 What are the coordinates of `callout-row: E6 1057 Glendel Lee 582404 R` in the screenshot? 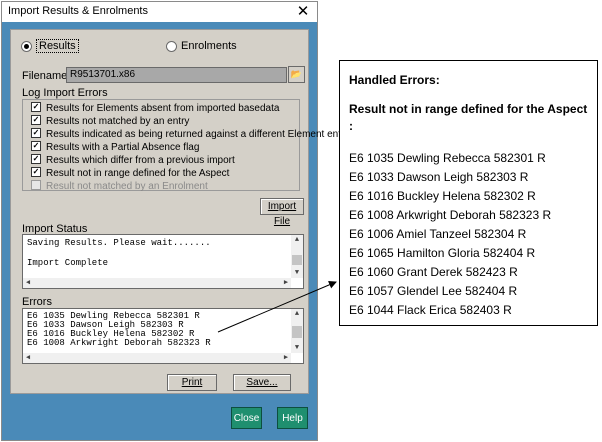 It's located at (433, 291).